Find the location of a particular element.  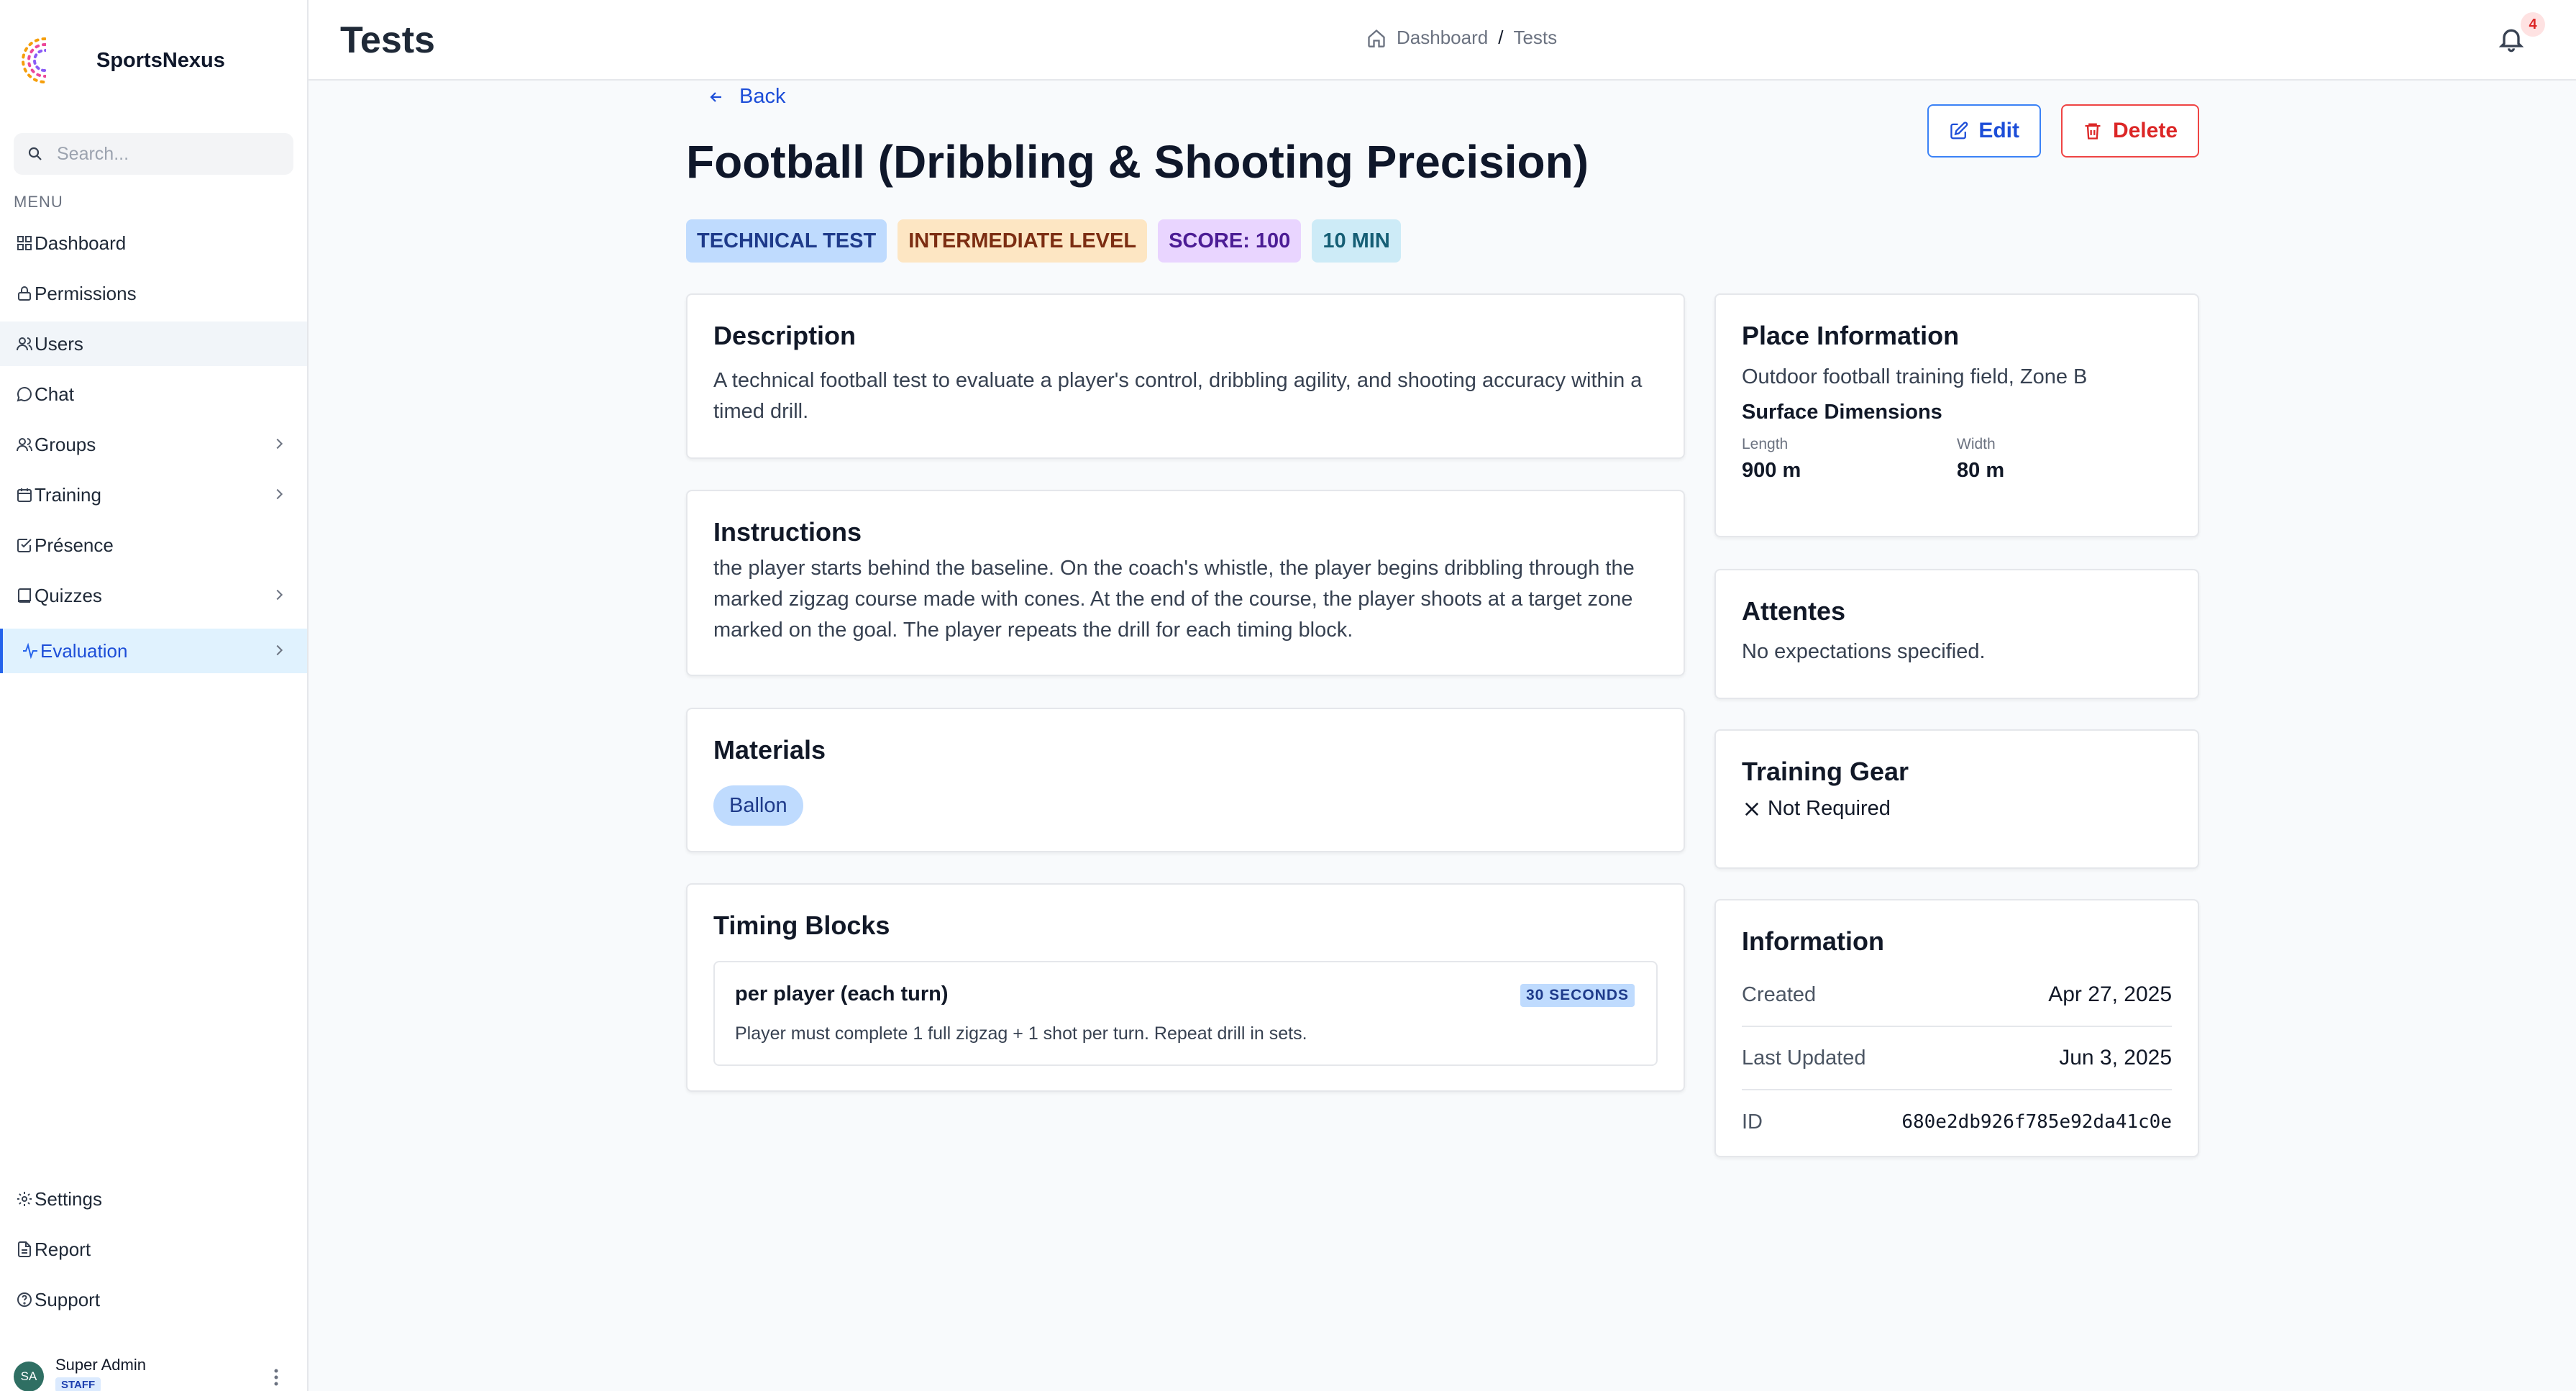

id-value: 680e2db926f785e92da41c0e is located at coordinates (2036, 1122).